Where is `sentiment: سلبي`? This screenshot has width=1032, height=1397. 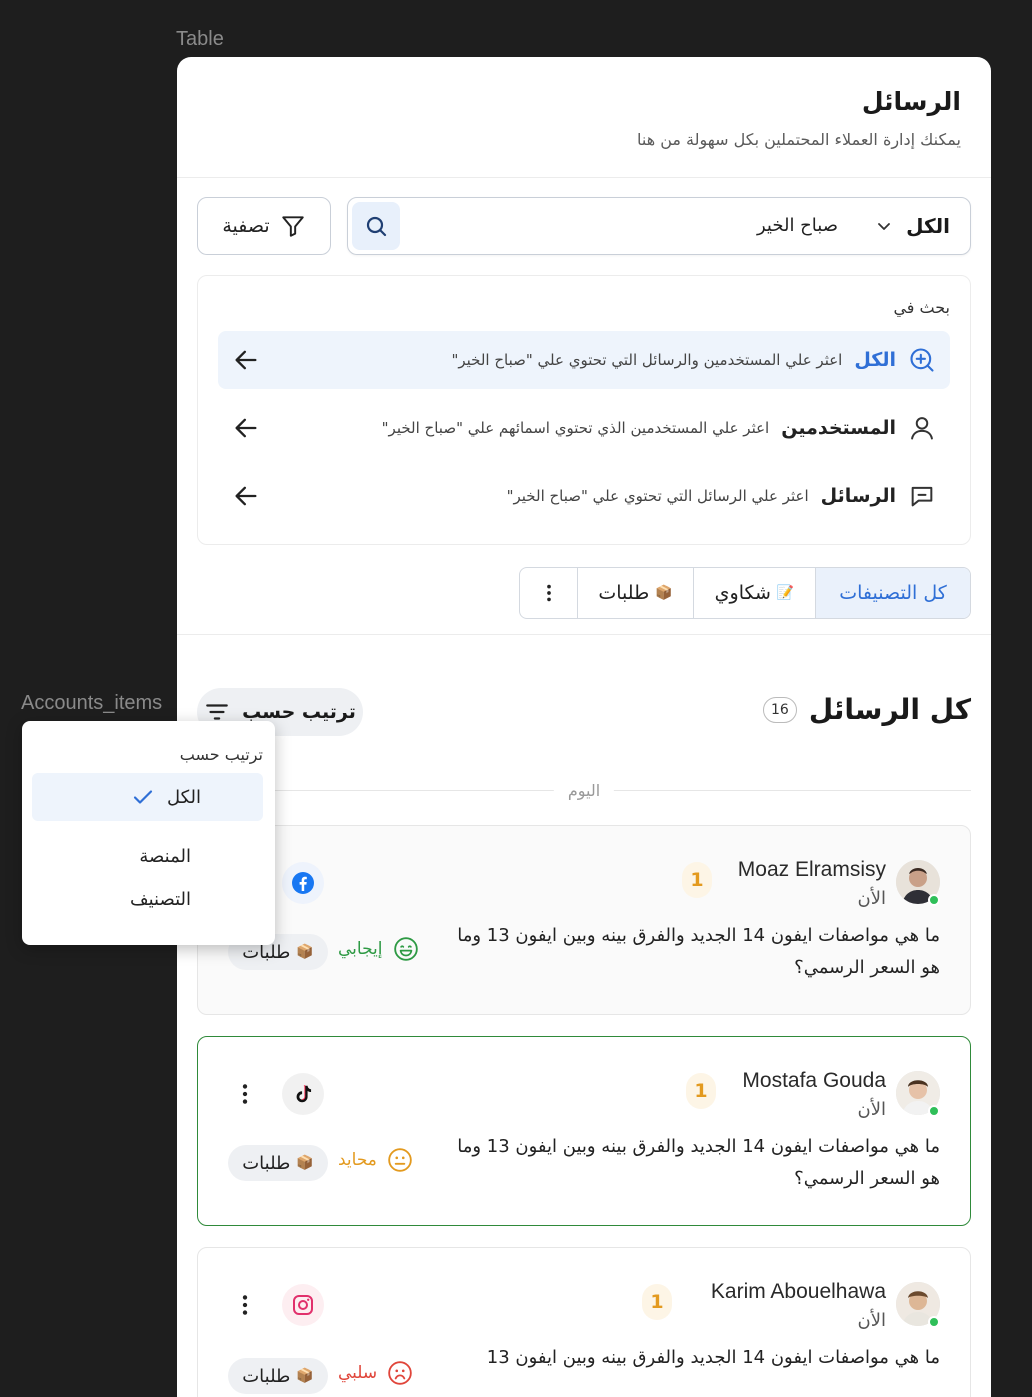 sentiment: سلبي is located at coordinates (375, 1373).